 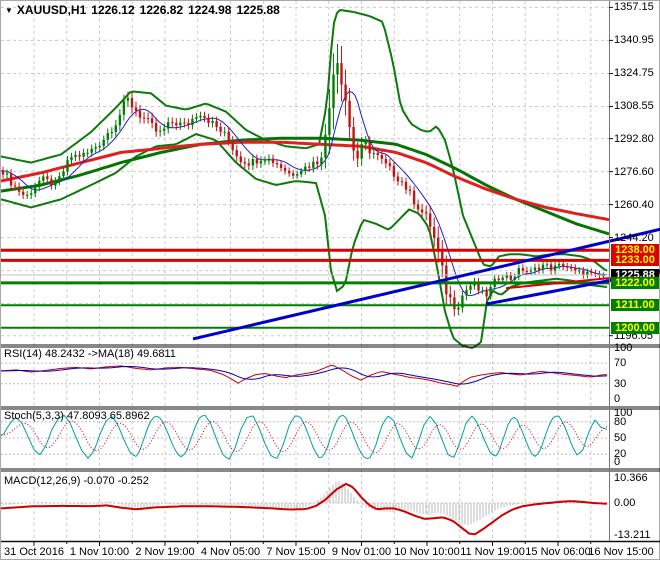 What do you see at coordinates (161, 10) in the screenshot?
I see `ohlc-high: 1226.82` at bounding box center [161, 10].